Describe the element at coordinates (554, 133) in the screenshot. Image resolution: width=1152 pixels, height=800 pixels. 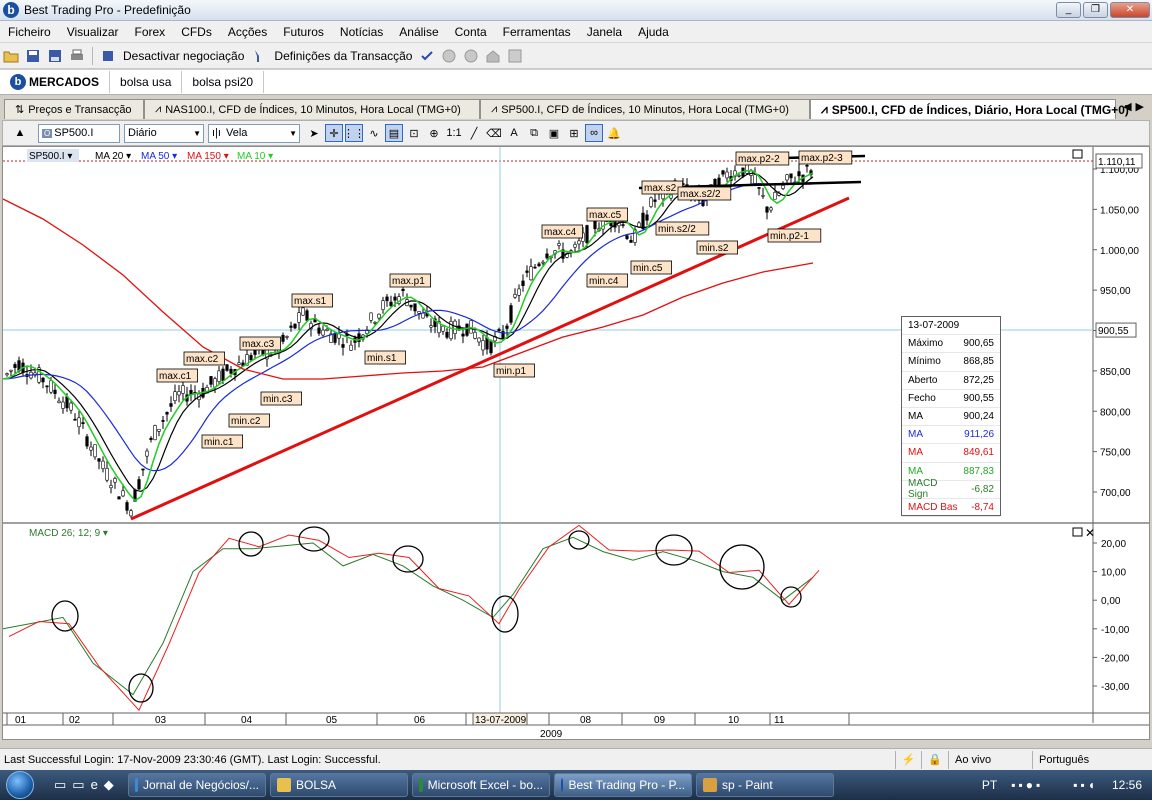
I see `print-chart-icon: ▣` at that location.